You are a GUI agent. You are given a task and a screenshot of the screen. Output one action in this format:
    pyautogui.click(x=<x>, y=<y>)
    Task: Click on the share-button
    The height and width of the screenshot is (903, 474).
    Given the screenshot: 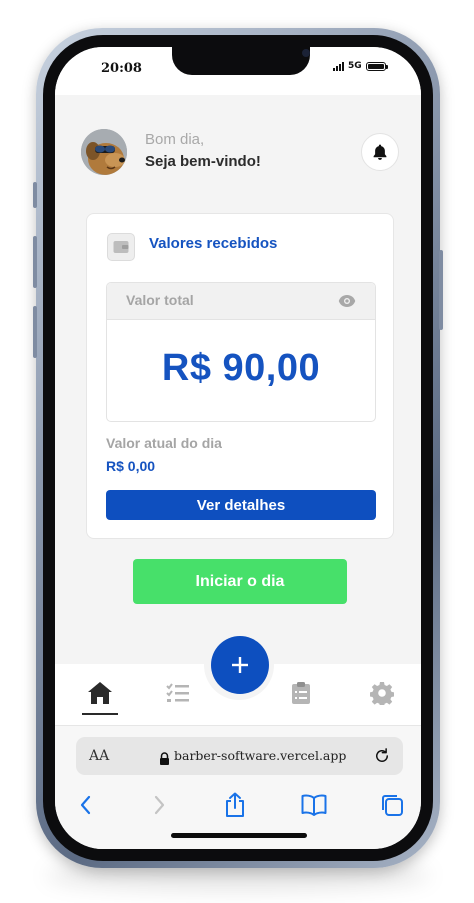 What is the action you would take?
    pyautogui.click(x=235, y=805)
    